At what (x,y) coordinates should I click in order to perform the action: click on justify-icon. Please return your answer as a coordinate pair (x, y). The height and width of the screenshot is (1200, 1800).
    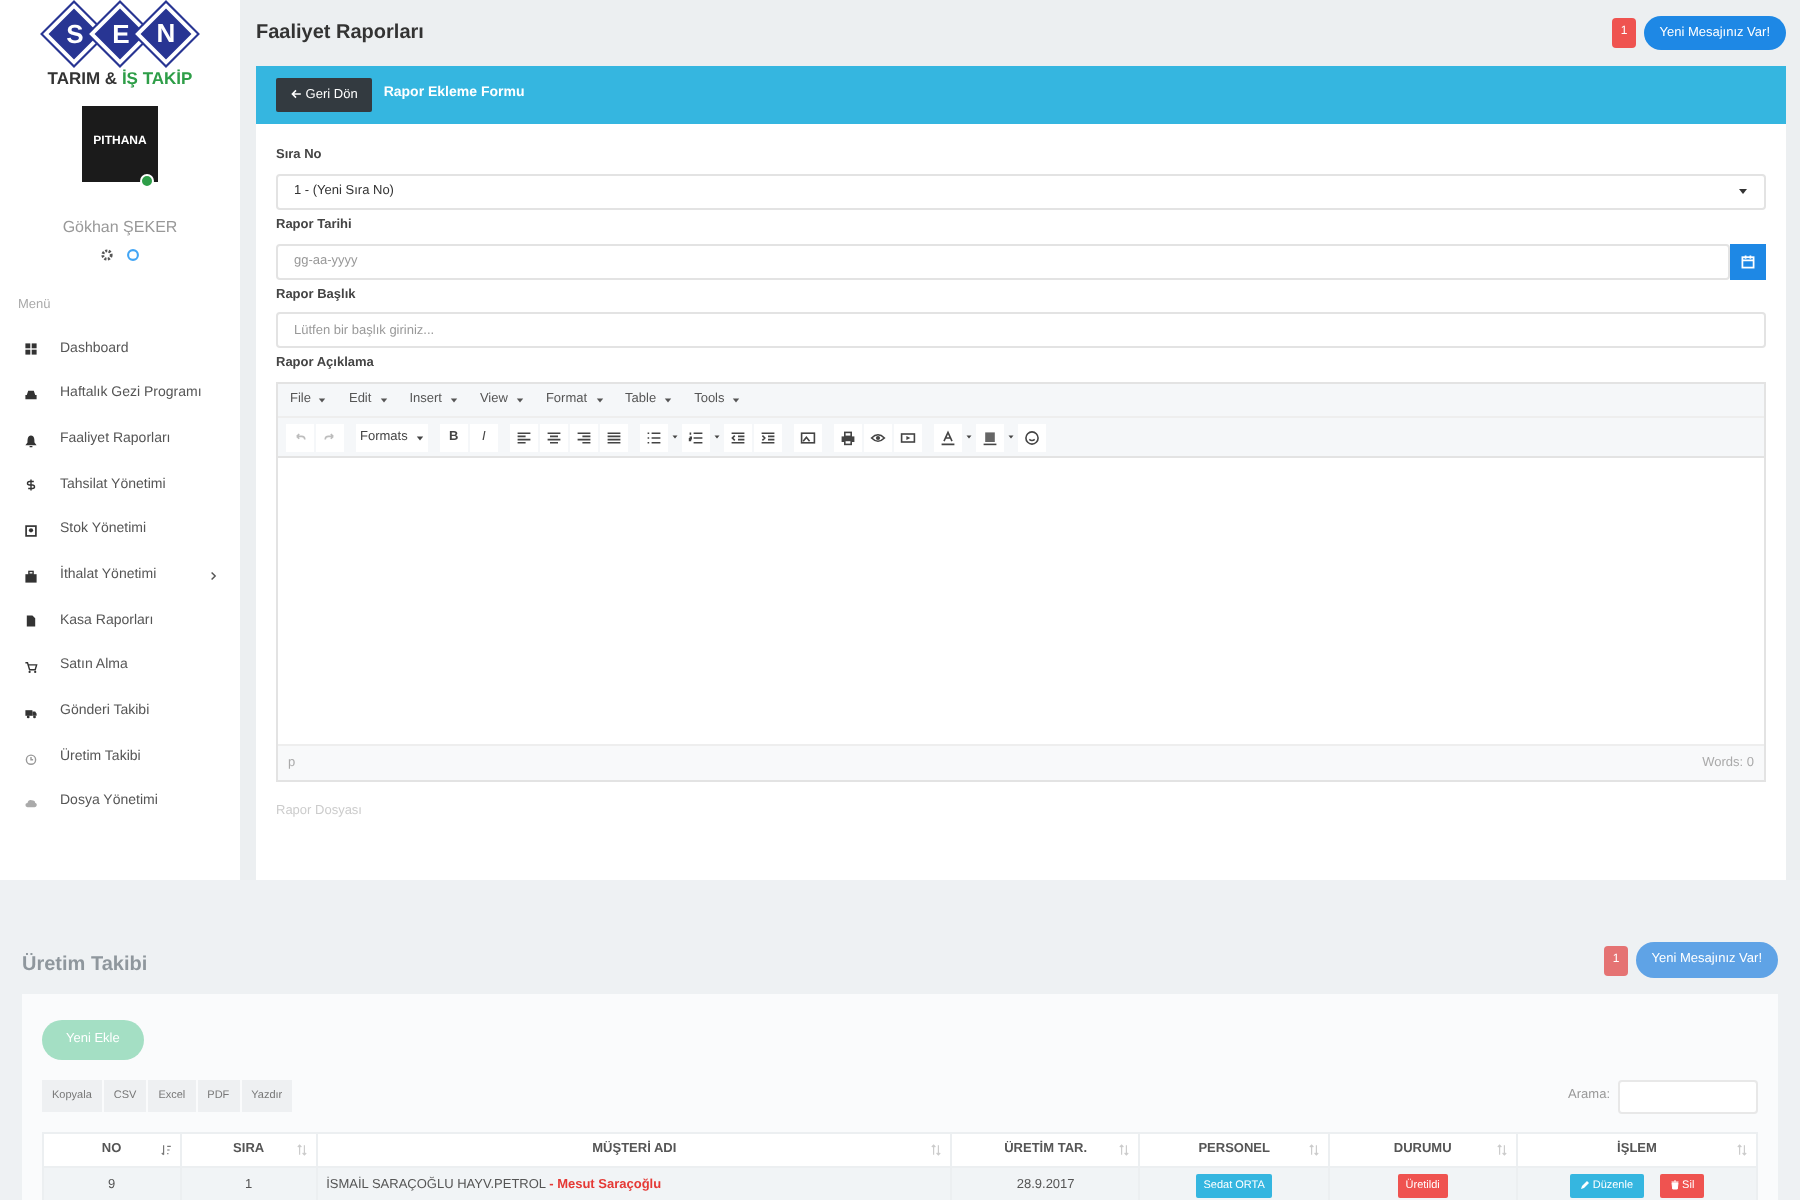
    Looking at the image, I should click on (613, 437).